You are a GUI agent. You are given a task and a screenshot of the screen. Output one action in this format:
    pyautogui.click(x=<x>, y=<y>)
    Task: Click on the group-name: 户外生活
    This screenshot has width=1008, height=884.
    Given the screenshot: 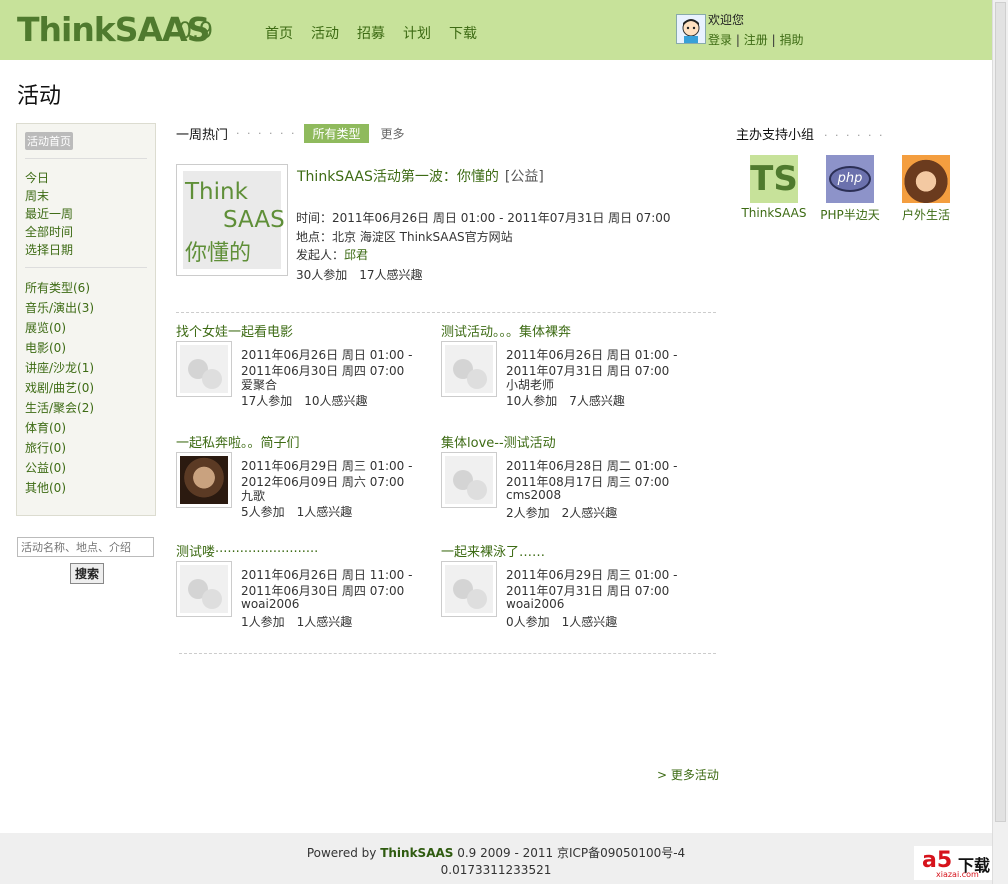 What is the action you would take?
    pyautogui.click(x=926, y=214)
    